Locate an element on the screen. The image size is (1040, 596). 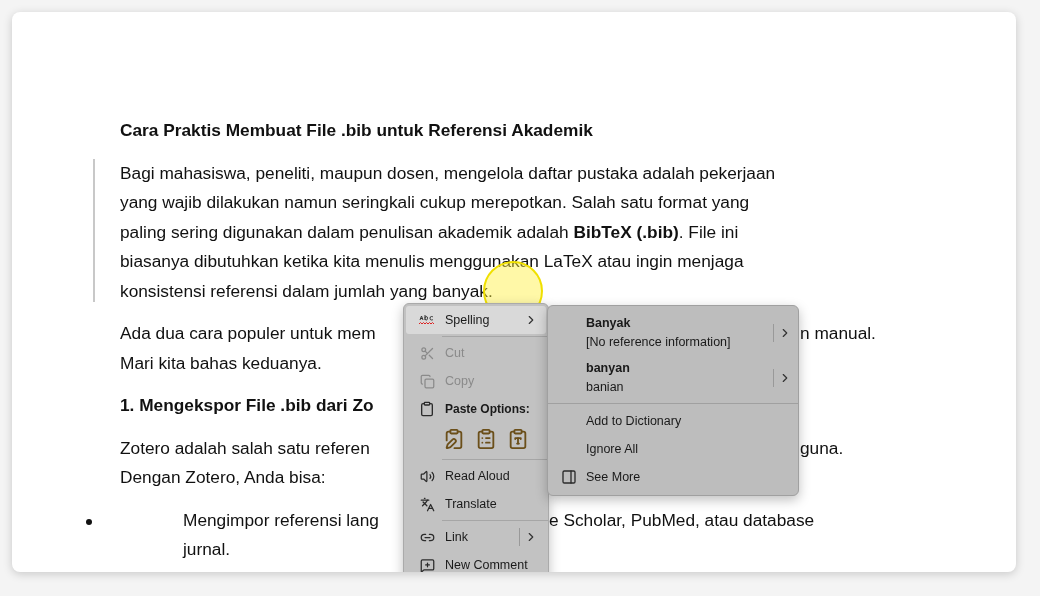
body-text: e Scholar, PubMed, atau database is located at coordinates (682, 520).